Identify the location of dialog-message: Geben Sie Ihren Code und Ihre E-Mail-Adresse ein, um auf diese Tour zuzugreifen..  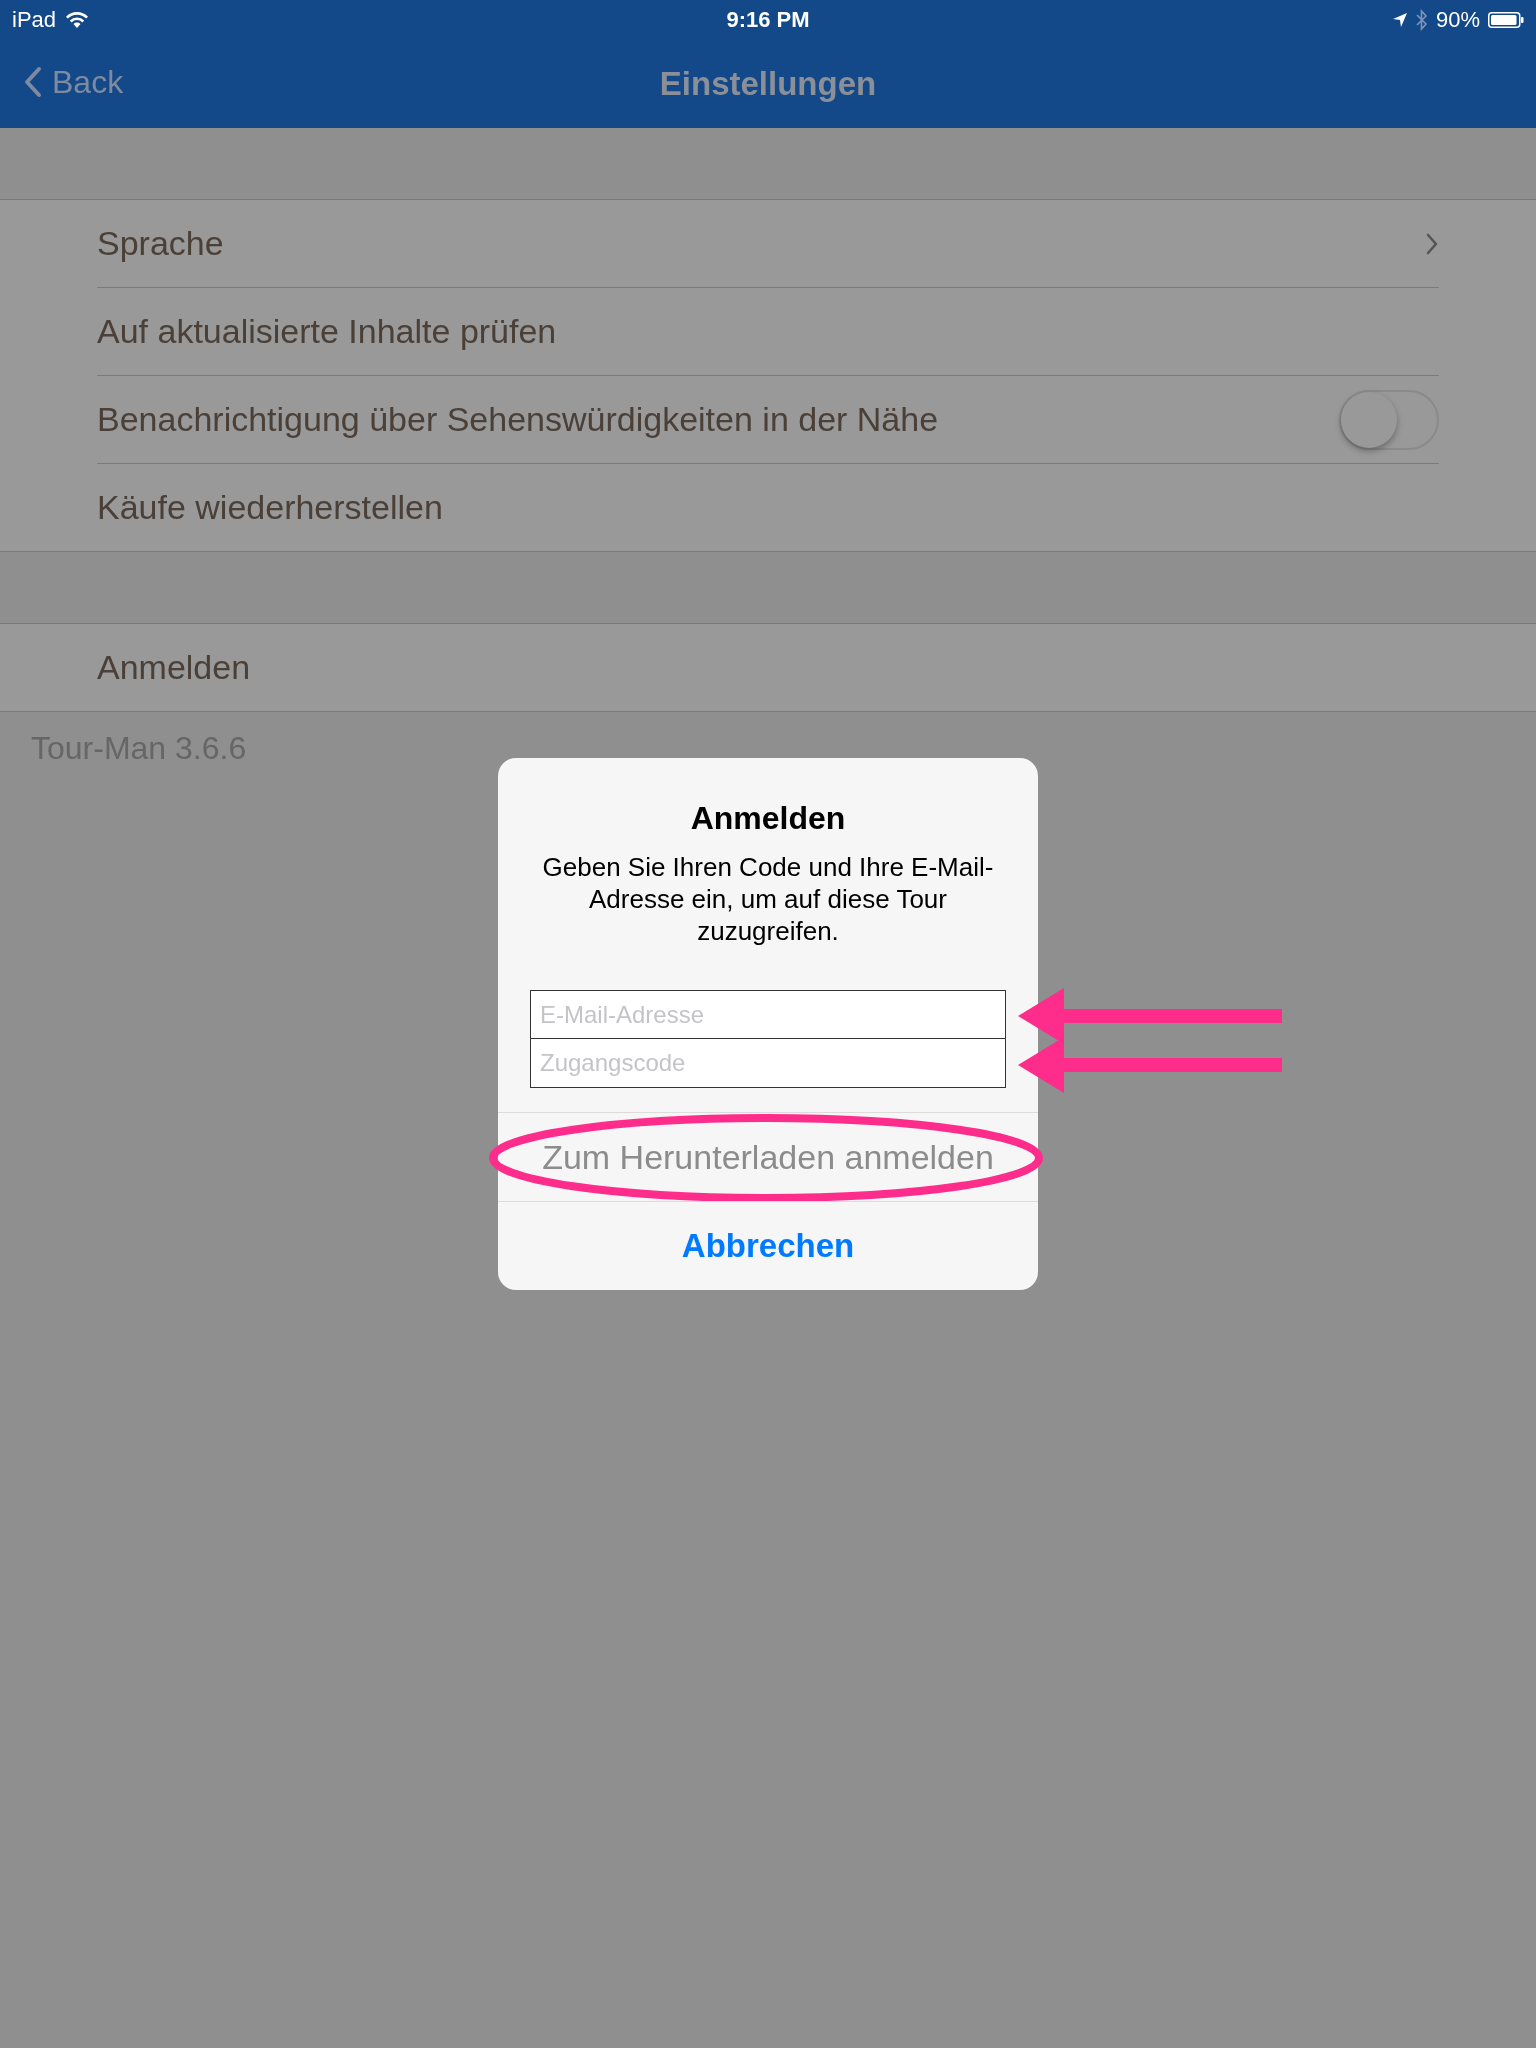
(768, 899).